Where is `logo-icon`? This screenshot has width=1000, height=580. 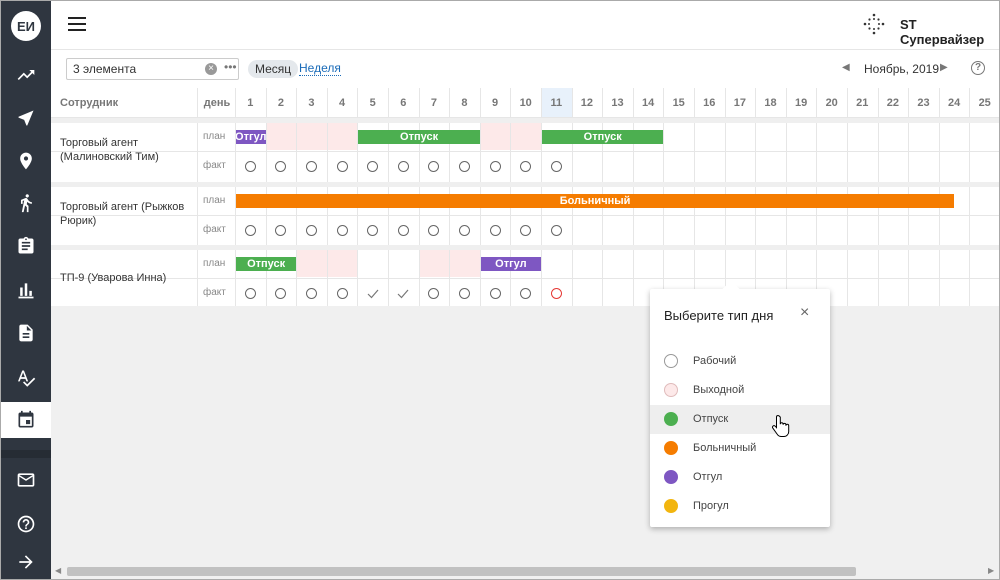 logo-icon is located at coordinates (874, 24).